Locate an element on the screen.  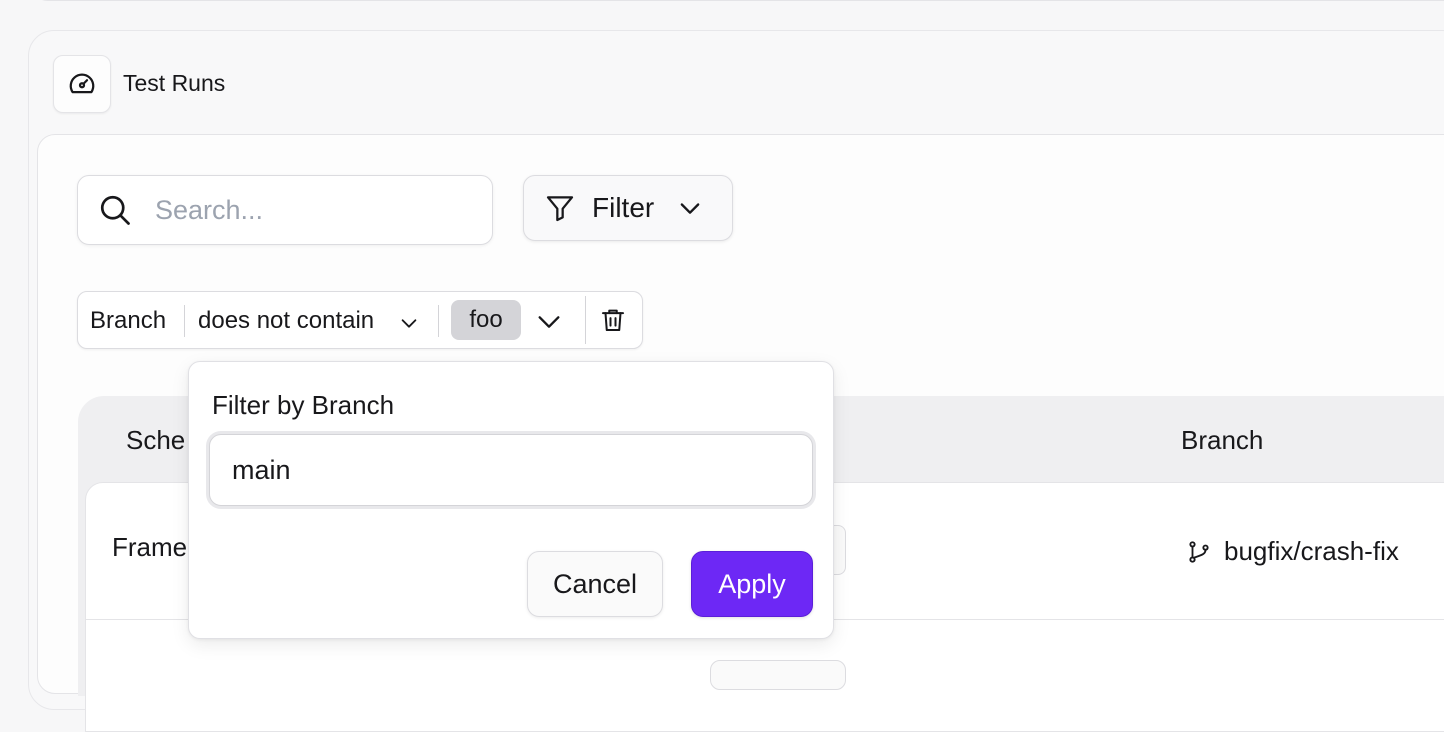
popover-title: Filter by Branch is located at coordinates (303, 405).